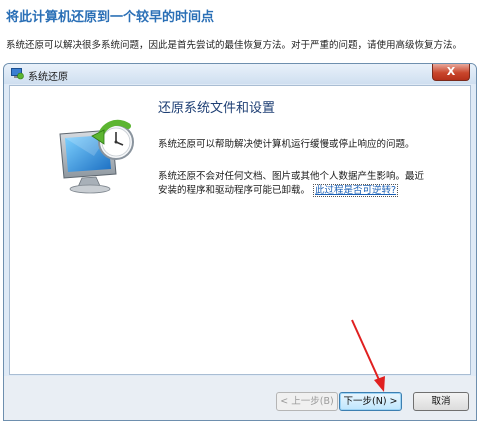 This screenshot has height=423, width=478. What do you see at coordinates (48, 77) in the screenshot?
I see `window-title: 系统还原` at bounding box center [48, 77].